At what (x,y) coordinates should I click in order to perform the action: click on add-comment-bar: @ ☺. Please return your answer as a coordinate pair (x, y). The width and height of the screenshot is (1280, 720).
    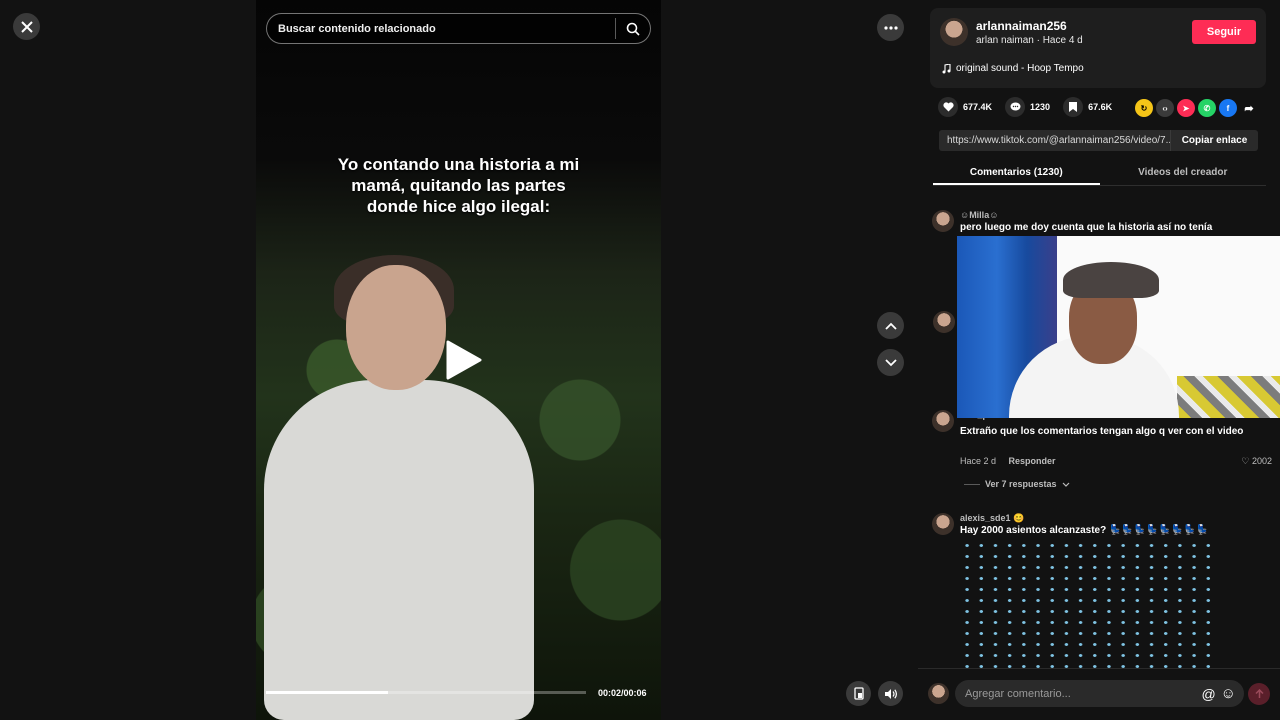
    Looking at the image, I should click on (1099, 694).